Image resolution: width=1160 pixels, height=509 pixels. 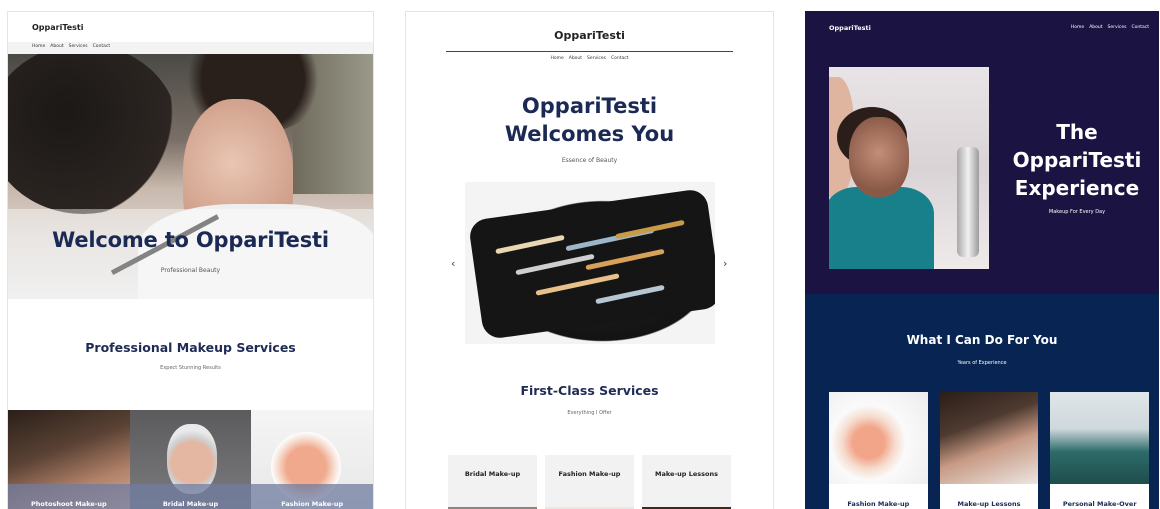 I want to click on hero-title-line: Welcomes You, so click(x=589, y=134).